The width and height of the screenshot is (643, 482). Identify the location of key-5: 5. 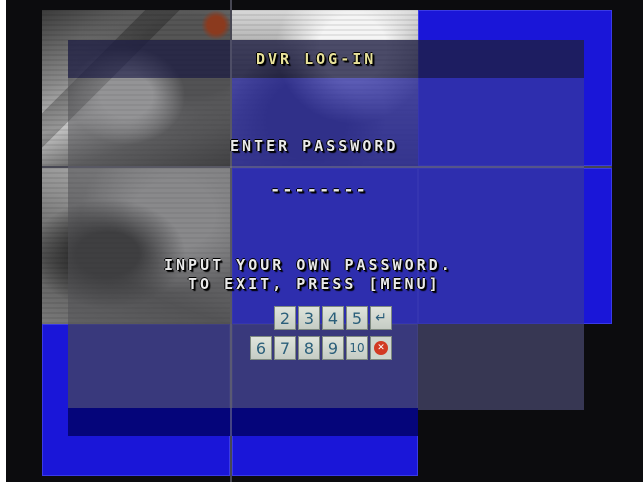
(357, 318).